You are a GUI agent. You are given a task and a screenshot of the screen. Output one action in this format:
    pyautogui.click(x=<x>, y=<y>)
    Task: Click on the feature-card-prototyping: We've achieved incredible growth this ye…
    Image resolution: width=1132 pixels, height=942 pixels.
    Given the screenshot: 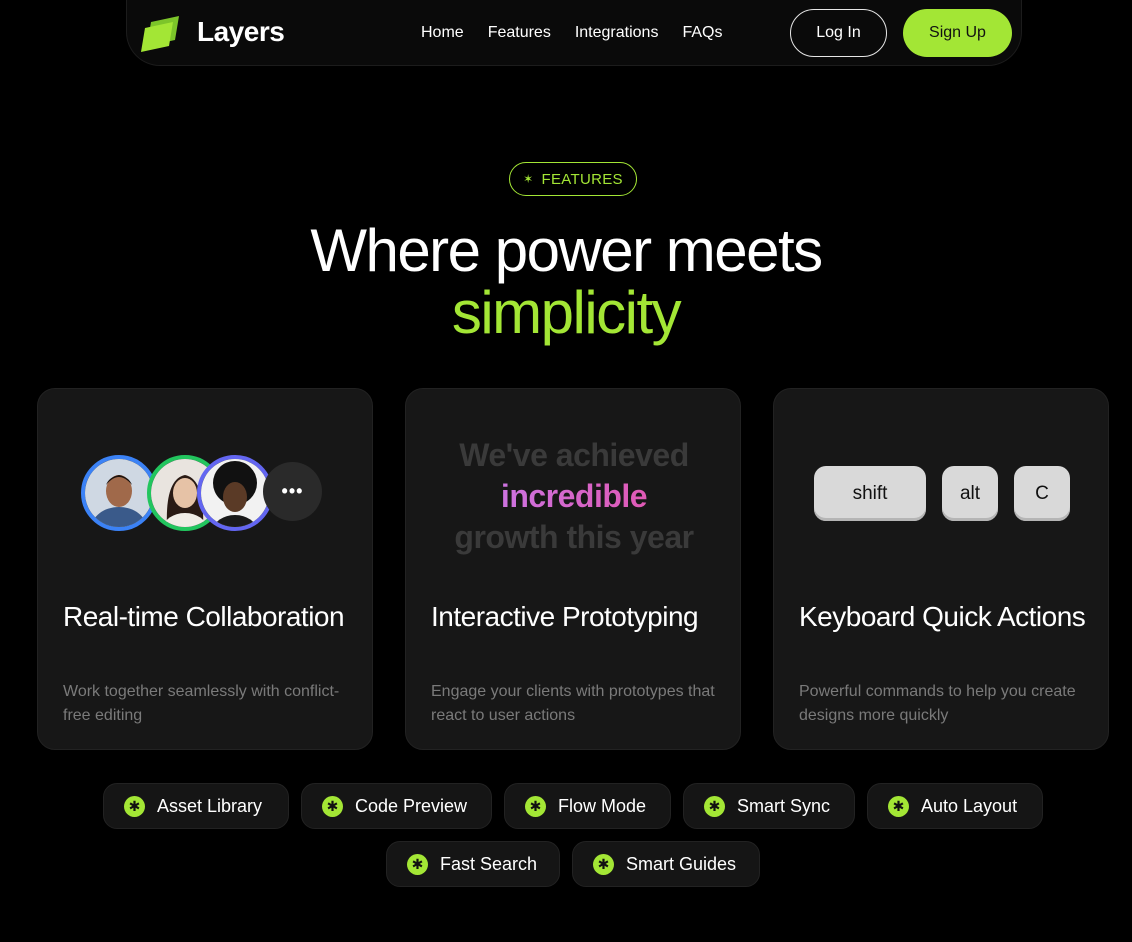 What is the action you would take?
    pyautogui.click(x=573, y=569)
    